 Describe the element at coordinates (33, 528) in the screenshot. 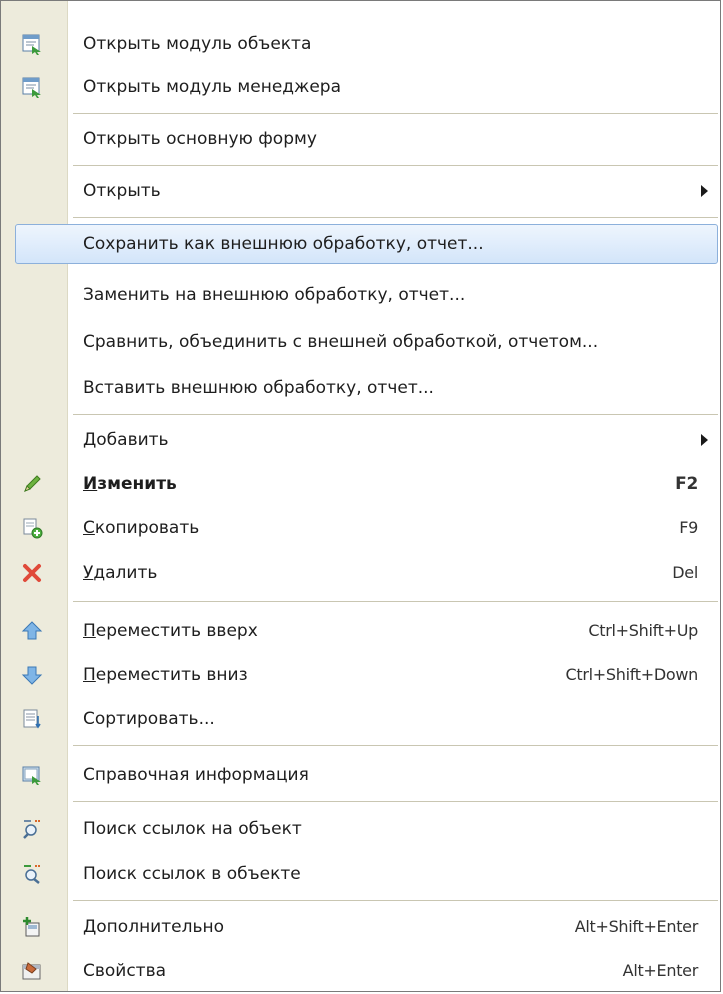

I see `copy-icon` at that location.